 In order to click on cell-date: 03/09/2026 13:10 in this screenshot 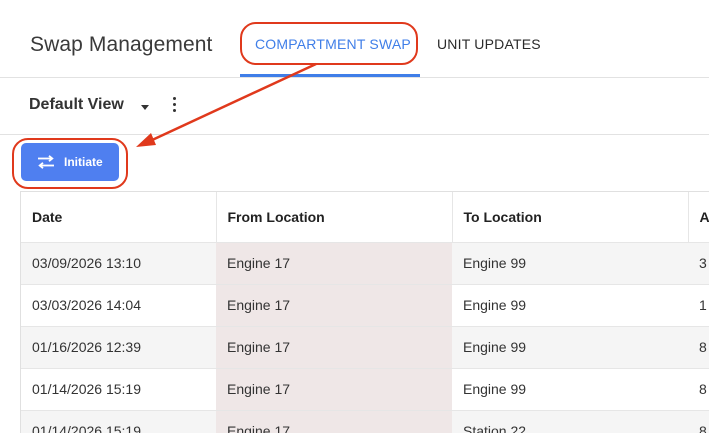, I will do `click(118, 263)`.